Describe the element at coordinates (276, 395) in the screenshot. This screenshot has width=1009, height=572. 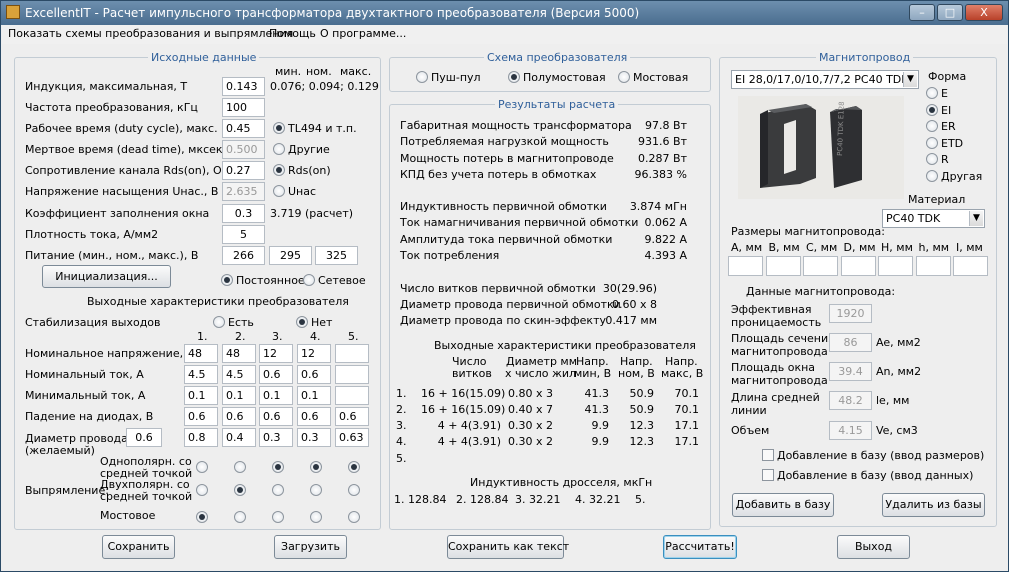
I see `output-imin-field-3: 0.1` at that location.